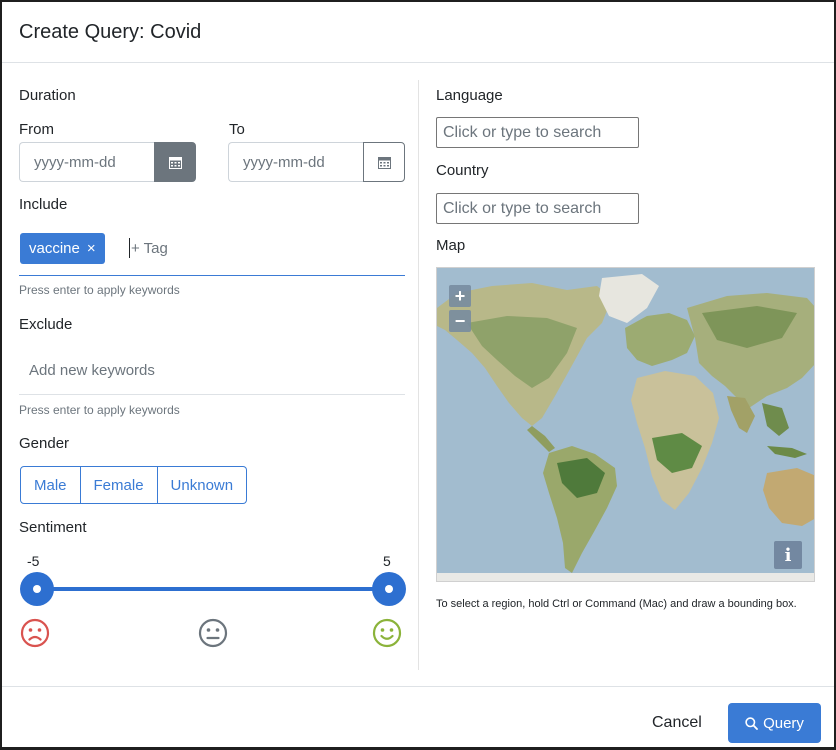 The image size is (836, 750). What do you see at coordinates (389, 589) in the screenshot?
I see `sentiment-max-handle` at bounding box center [389, 589].